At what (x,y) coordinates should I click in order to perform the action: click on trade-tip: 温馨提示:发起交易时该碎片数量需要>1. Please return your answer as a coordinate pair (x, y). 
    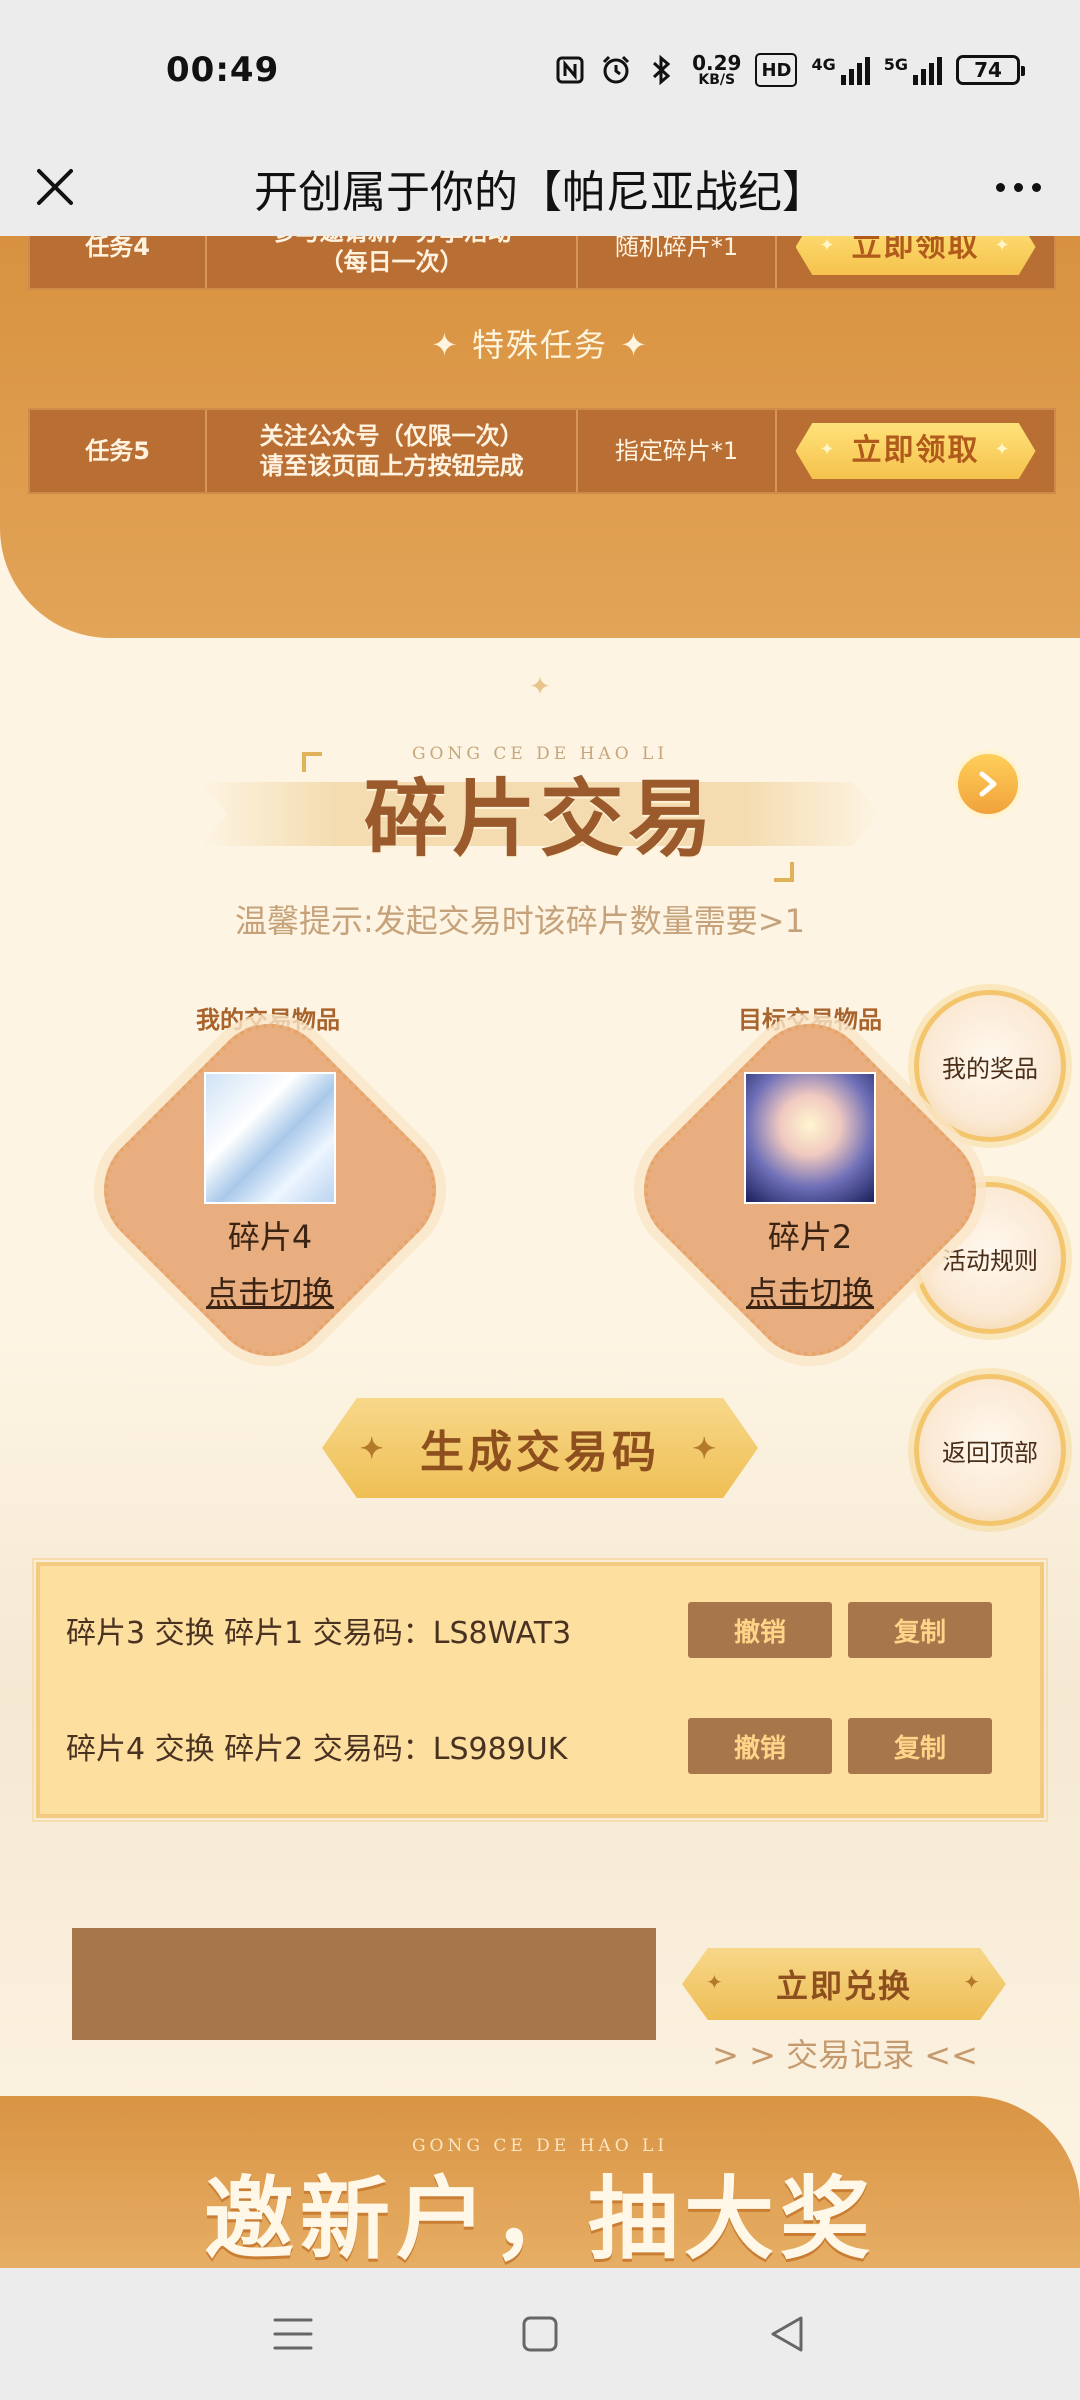
    Looking at the image, I should click on (540, 919).